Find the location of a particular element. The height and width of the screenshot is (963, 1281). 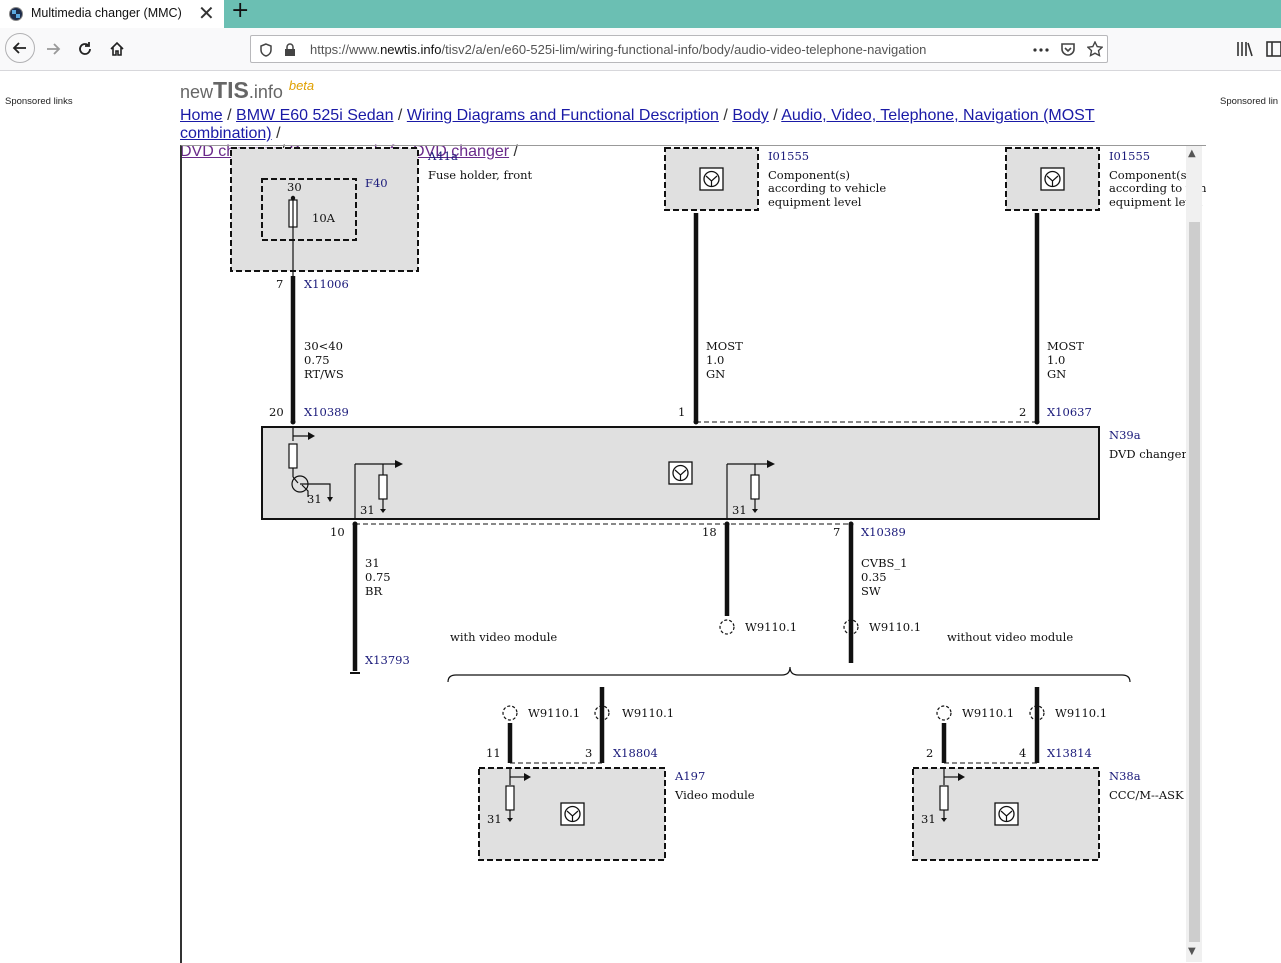

bookmark-star-icon is located at coordinates (1095, 49).